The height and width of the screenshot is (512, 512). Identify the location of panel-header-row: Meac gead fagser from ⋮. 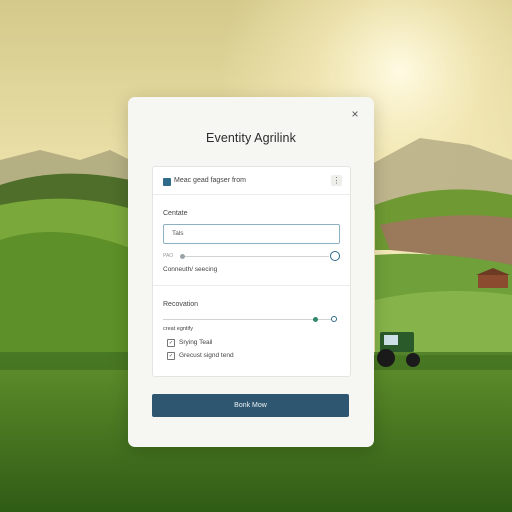
(251, 181).